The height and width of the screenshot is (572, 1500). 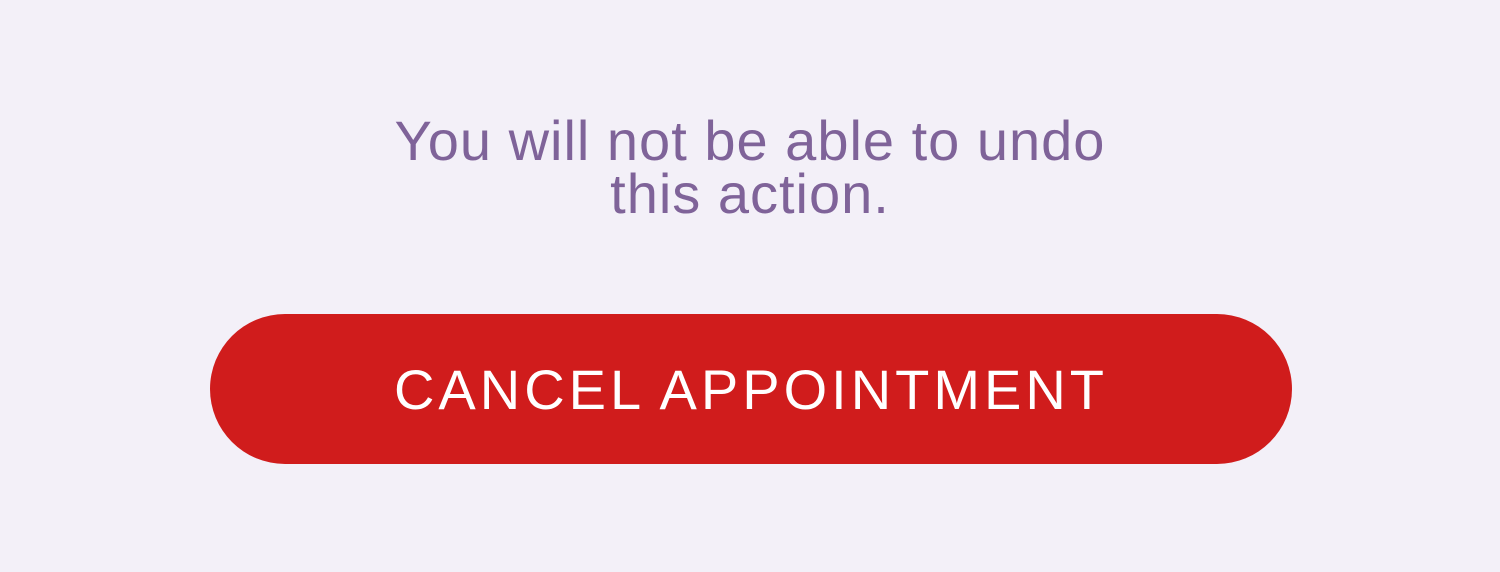 What do you see at coordinates (750, 140) in the screenshot?
I see `warning-message-line-1: You will not be able to undo` at bounding box center [750, 140].